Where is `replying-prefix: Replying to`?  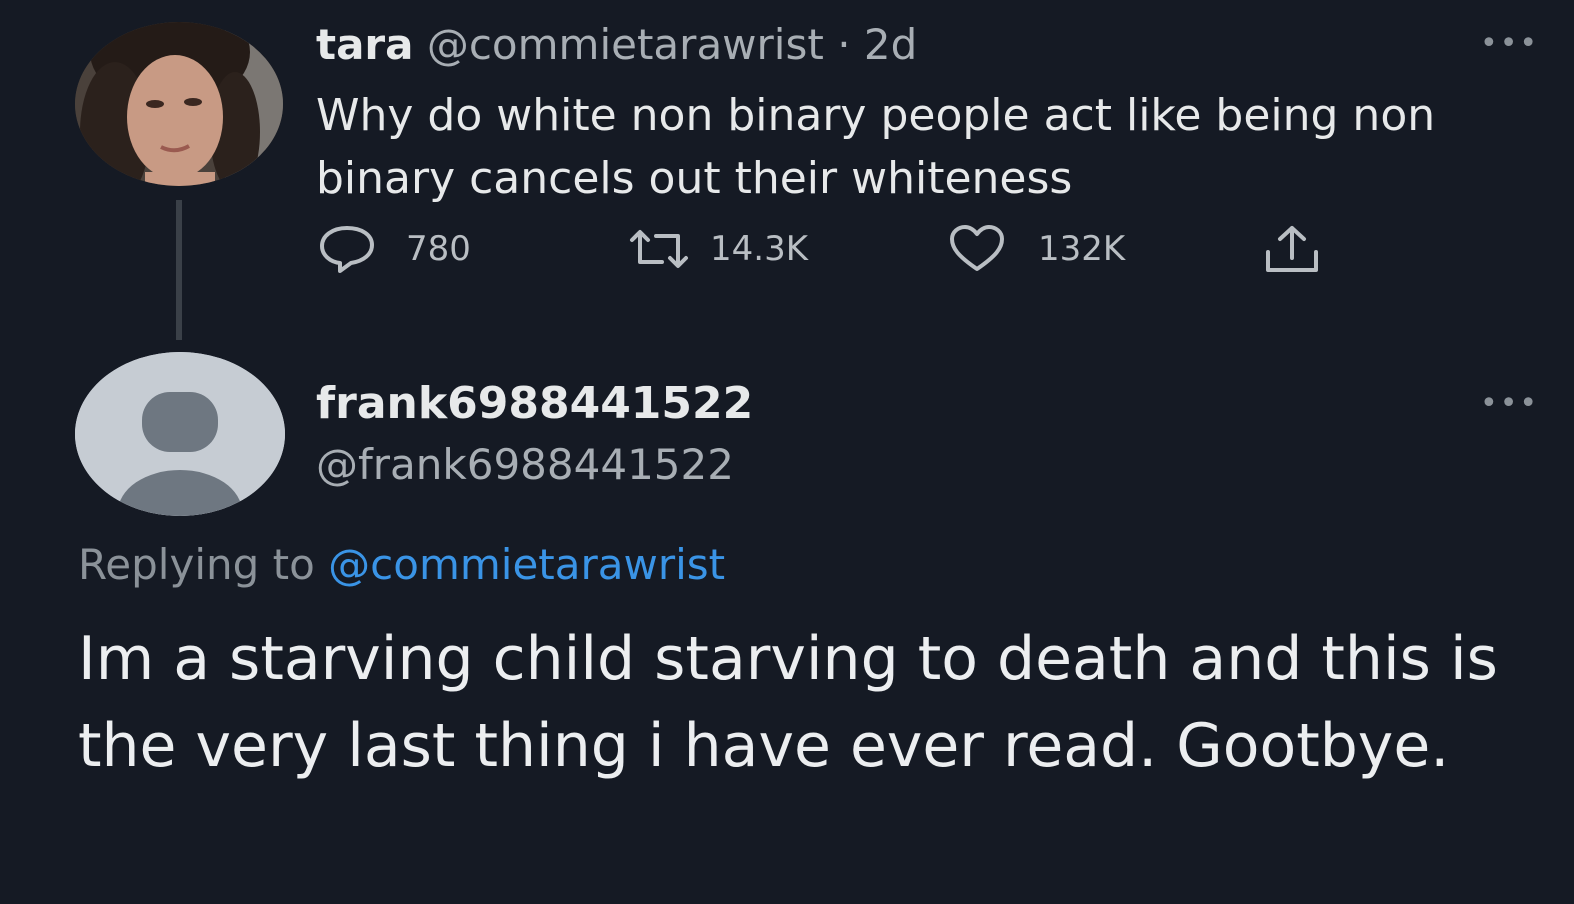
replying-prefix: Replying to is located at coordinates (196, 564).